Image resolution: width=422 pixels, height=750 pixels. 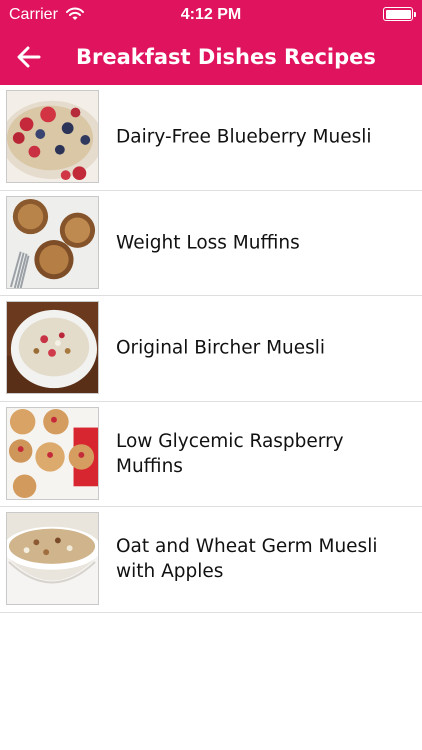 I want to click on recipe-list-item: Original Bircher Muesli, so click(x=211, y=349).